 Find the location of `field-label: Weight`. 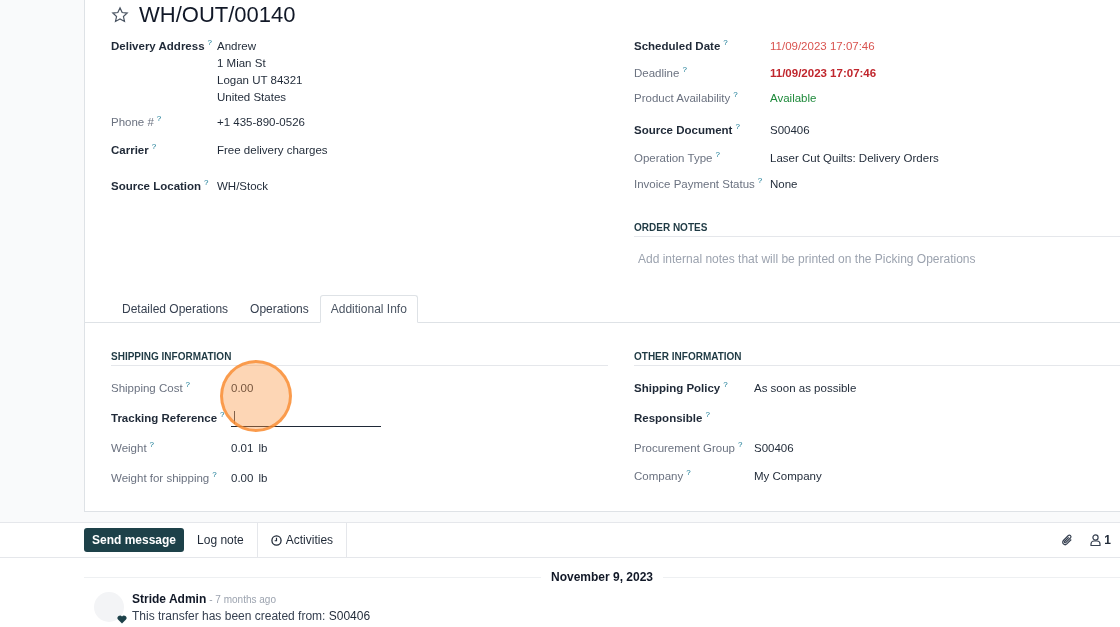

field-label: Weight is located at coordinates (129, 448).